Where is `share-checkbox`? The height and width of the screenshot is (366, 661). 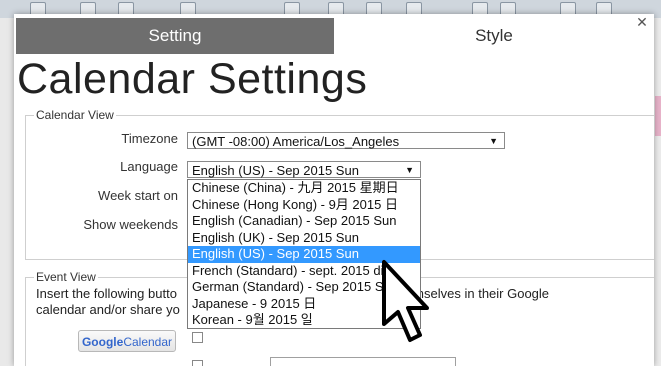
share-checkbox is located at coordinates (197, 363).